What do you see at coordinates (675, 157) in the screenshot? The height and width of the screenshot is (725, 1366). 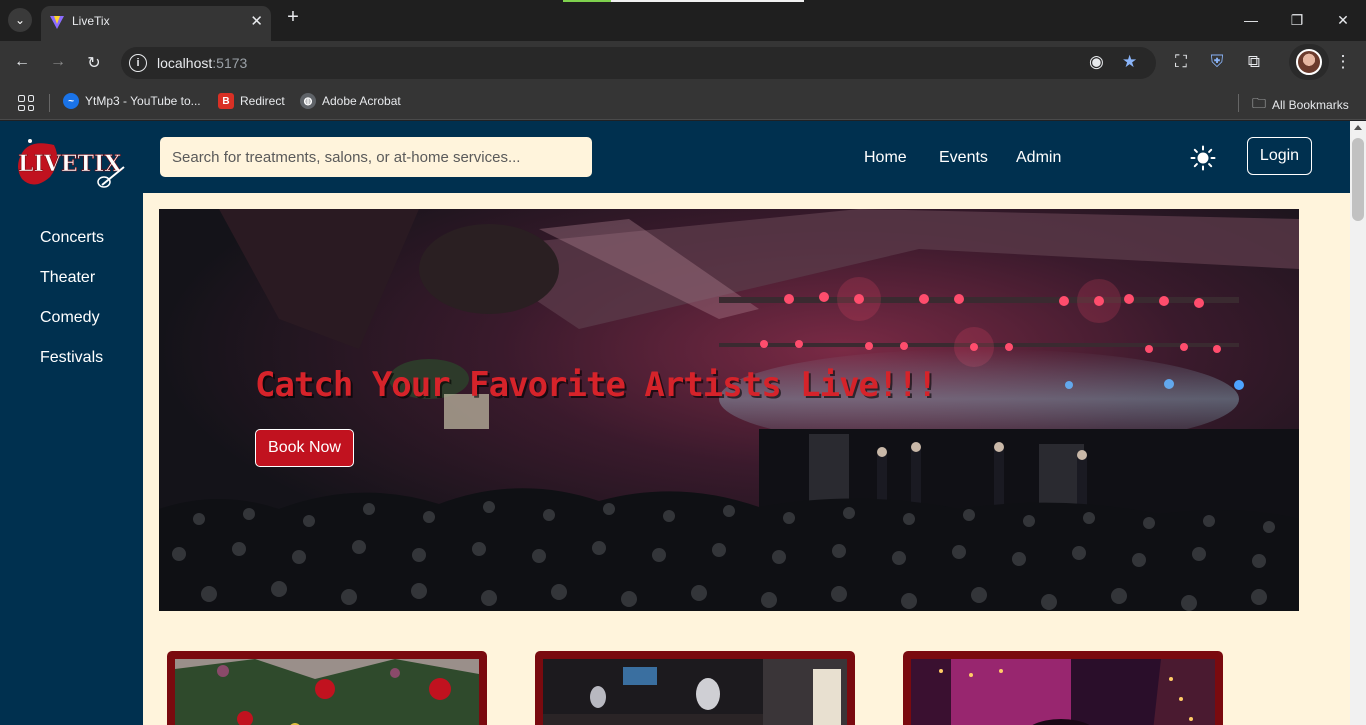 I see `site-header: LIVETIX Home Events Admin Login` at bounding box center [675, 157].